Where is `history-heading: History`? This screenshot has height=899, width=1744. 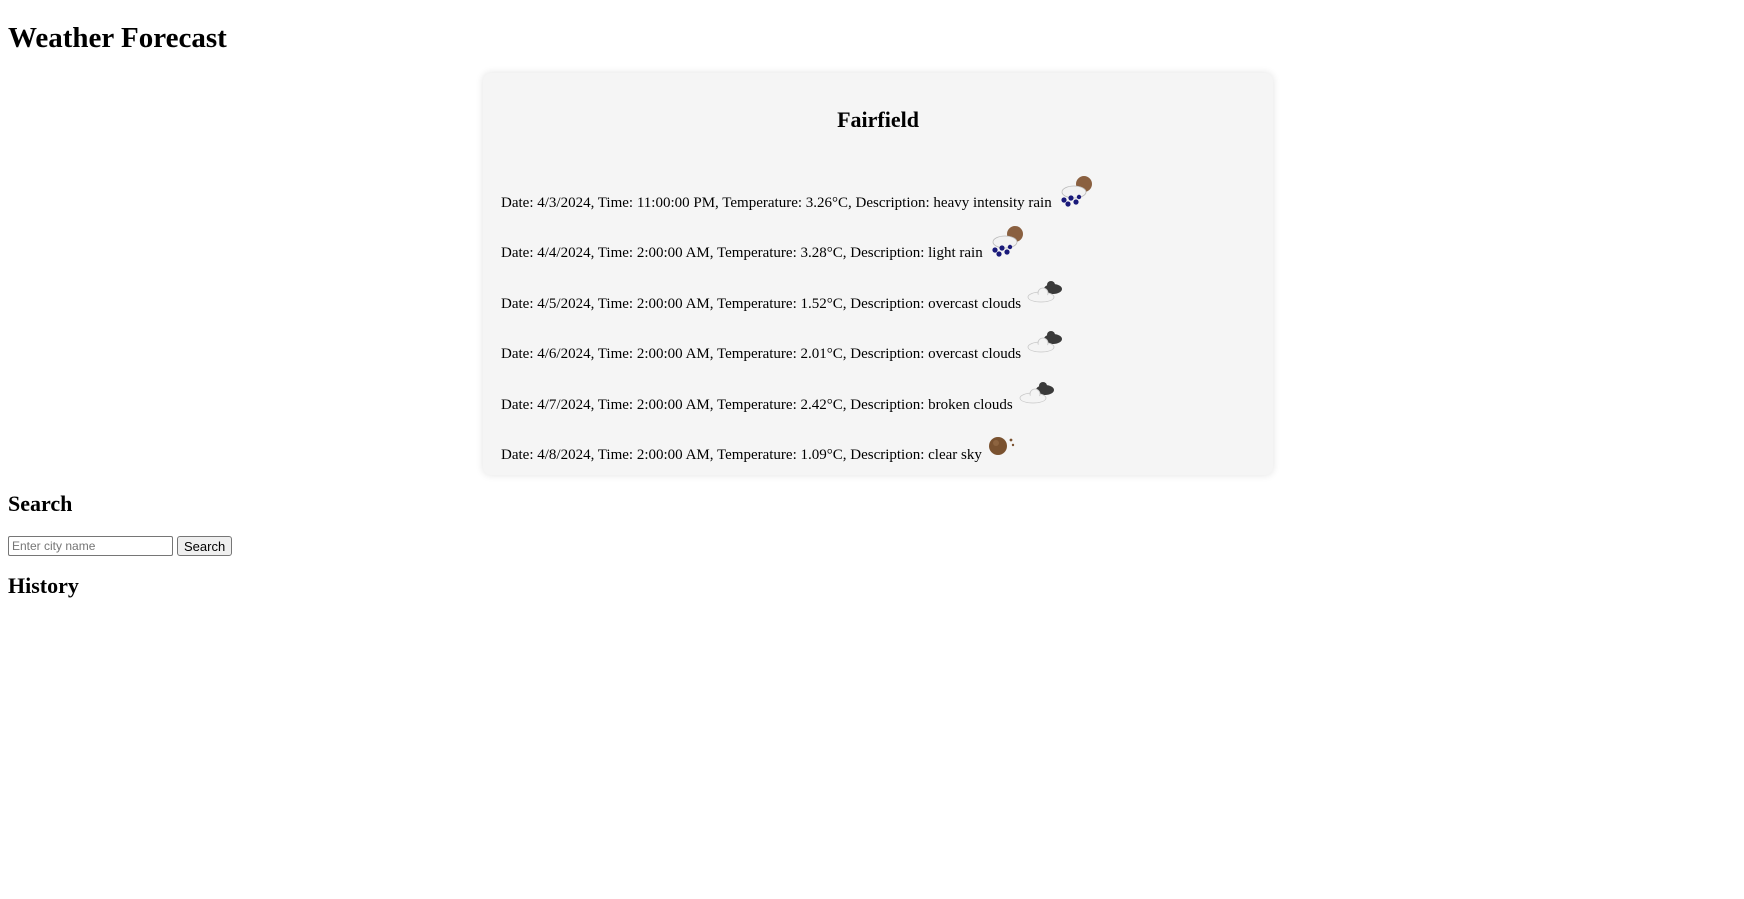 history-heading: History is located at coordinates (43, 585).